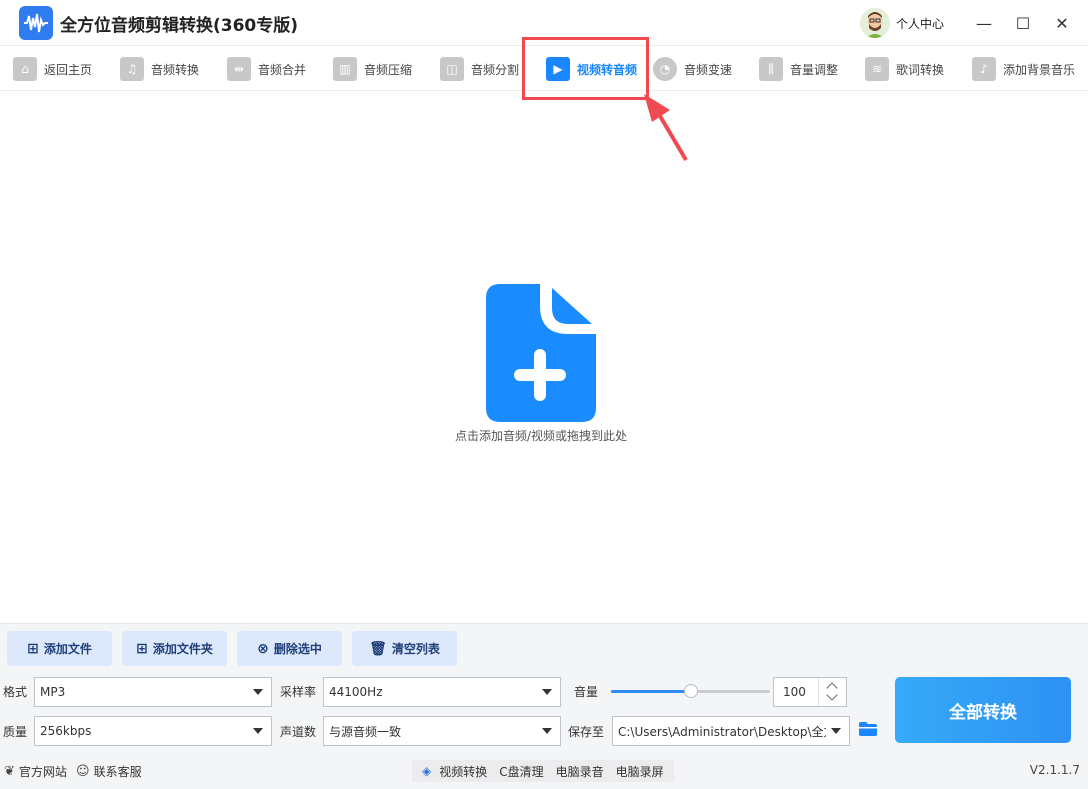 Image resolution: width=1088 pixels, height=789 pixels. Describe the element at coordinates (665, 69) in the screenshot. I see `speed-gauge-icon: ◔` at that location.